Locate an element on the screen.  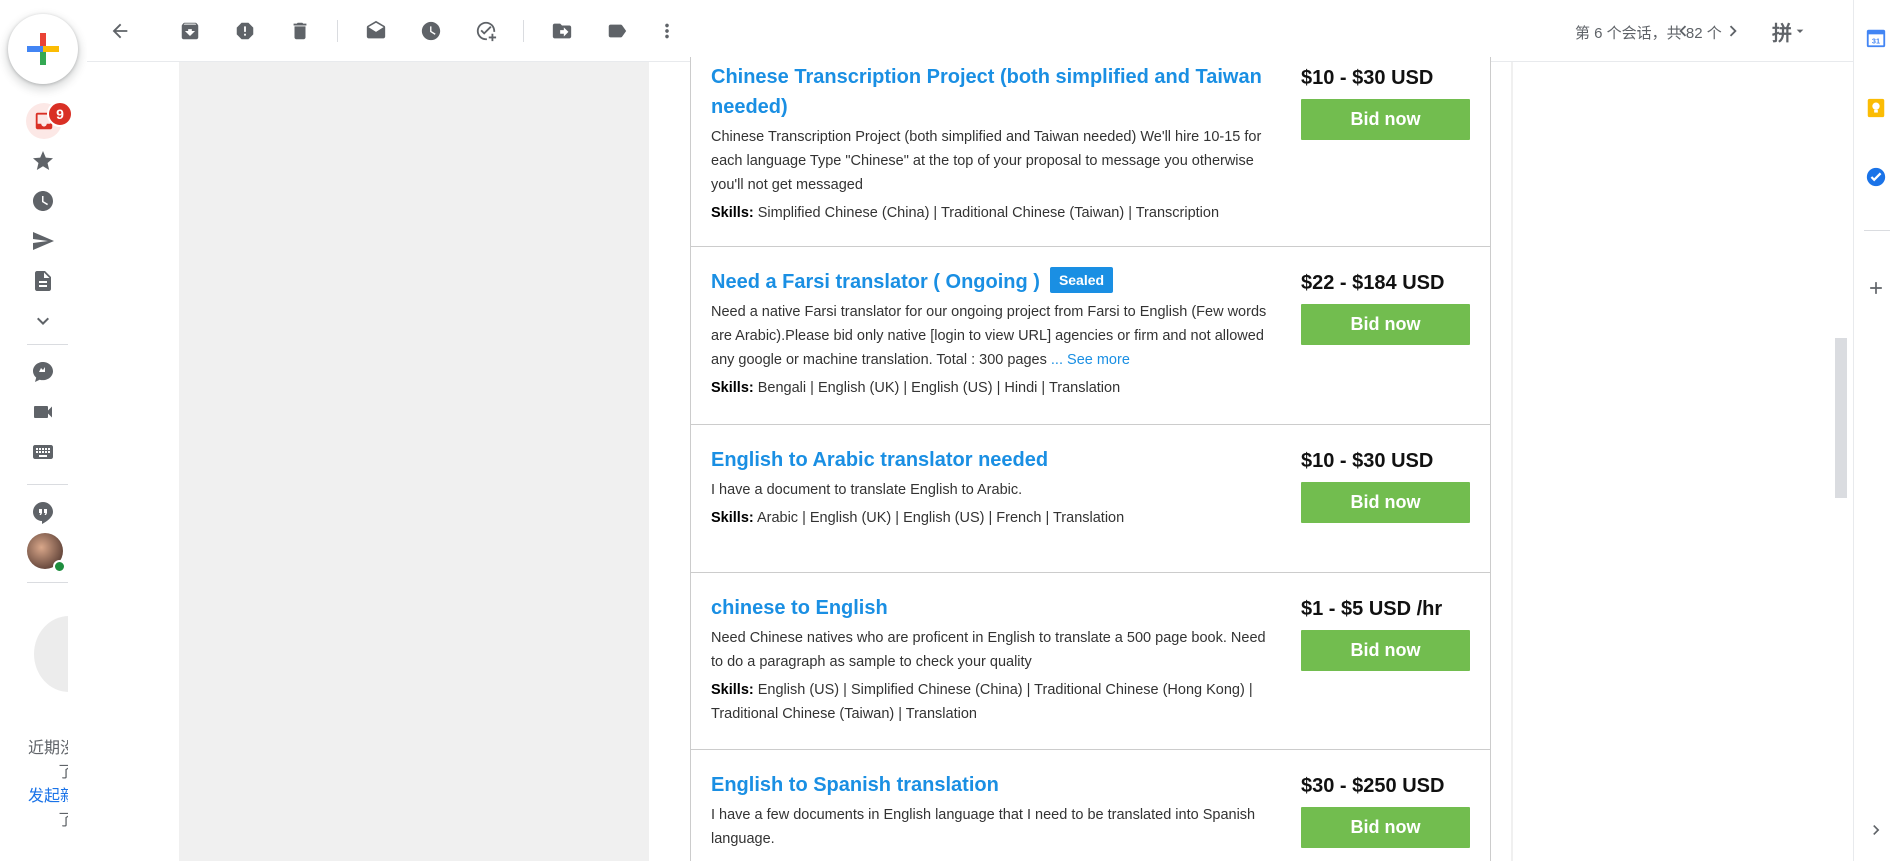
caret-down-icon is located at coordinates (1800, 31).